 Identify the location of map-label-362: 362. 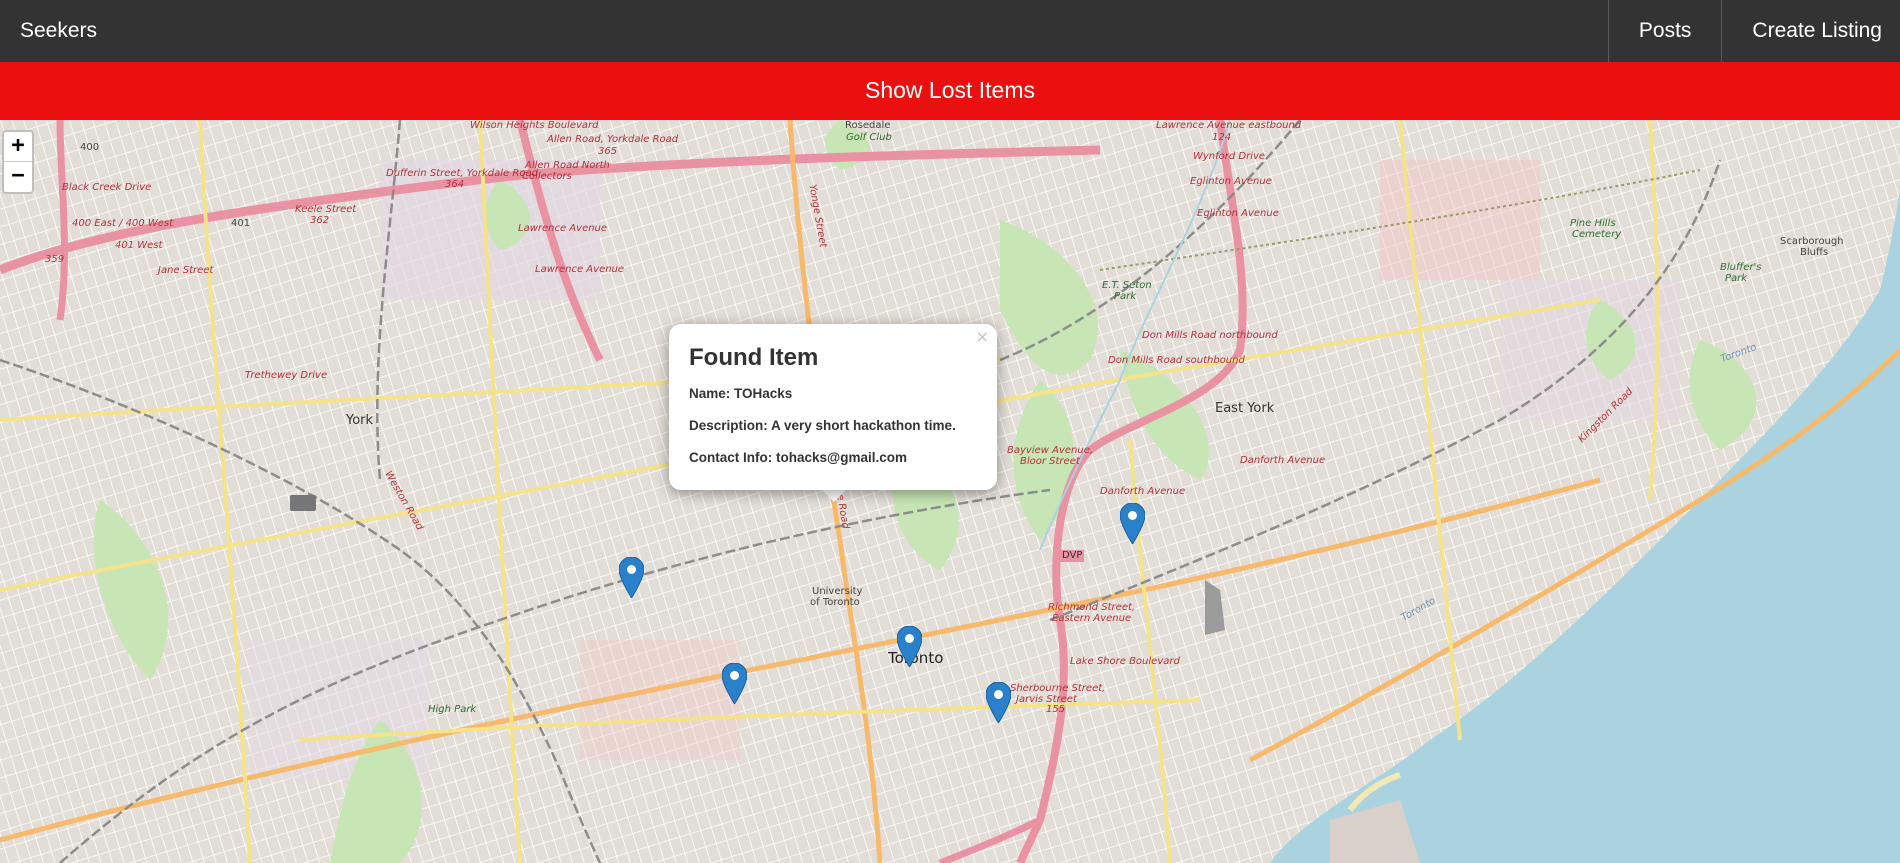
(320, 220).